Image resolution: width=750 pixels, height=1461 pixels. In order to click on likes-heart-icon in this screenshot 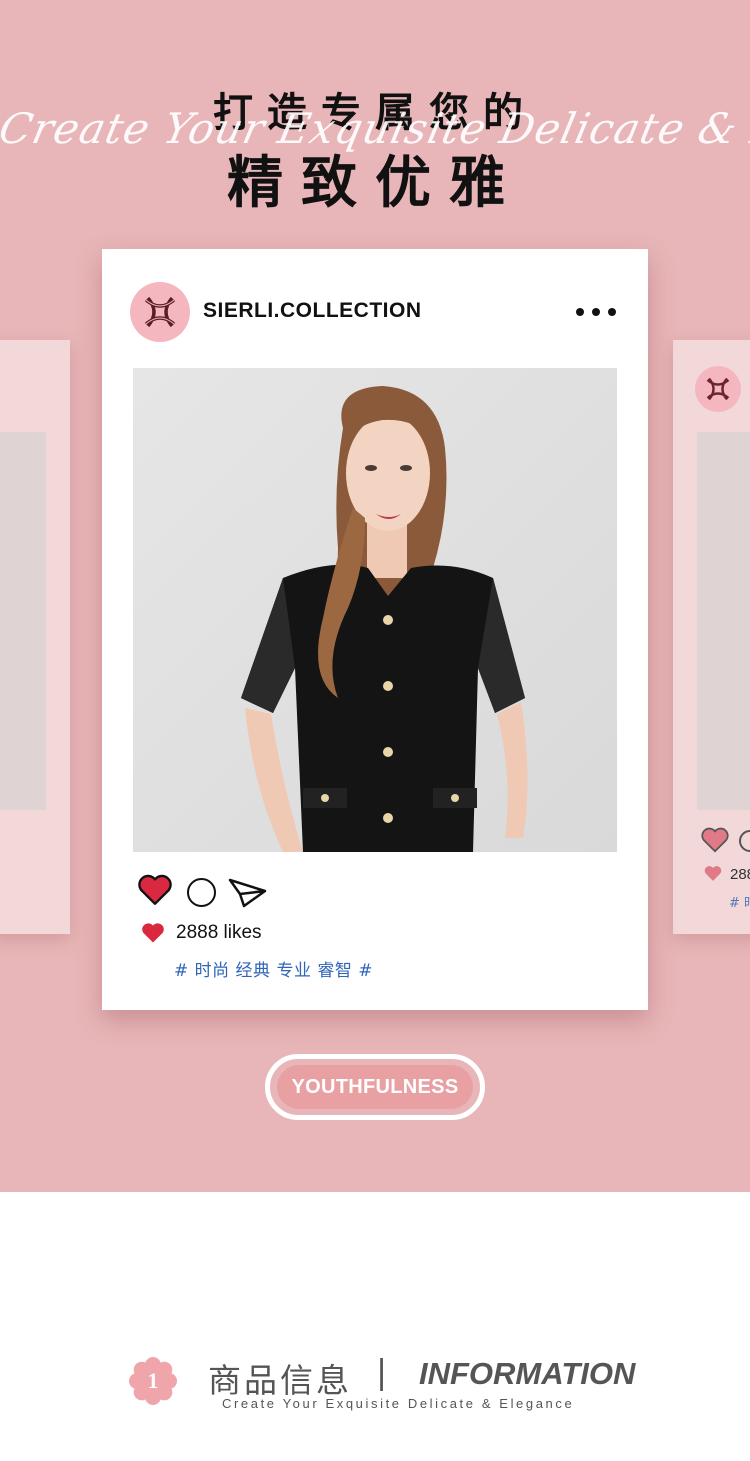, I will do `click(153, 933)`.